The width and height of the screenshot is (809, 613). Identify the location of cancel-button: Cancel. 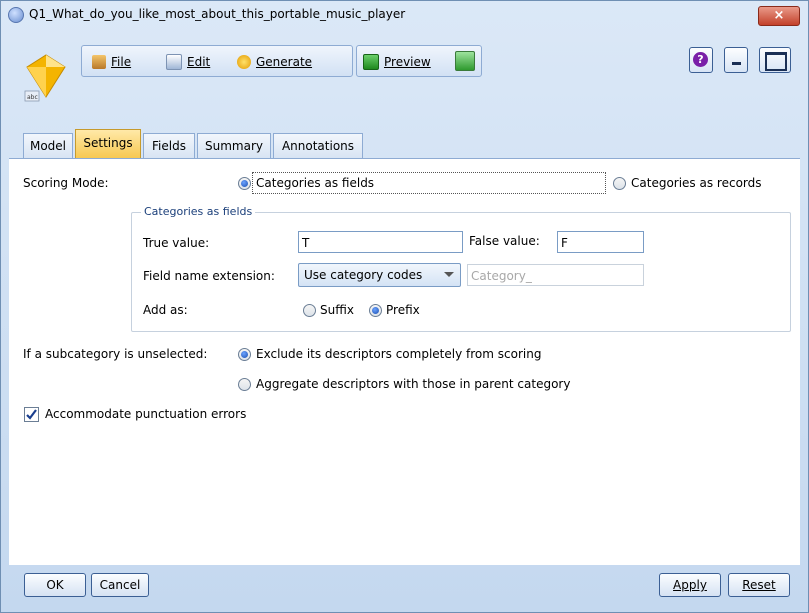
(120, 585).